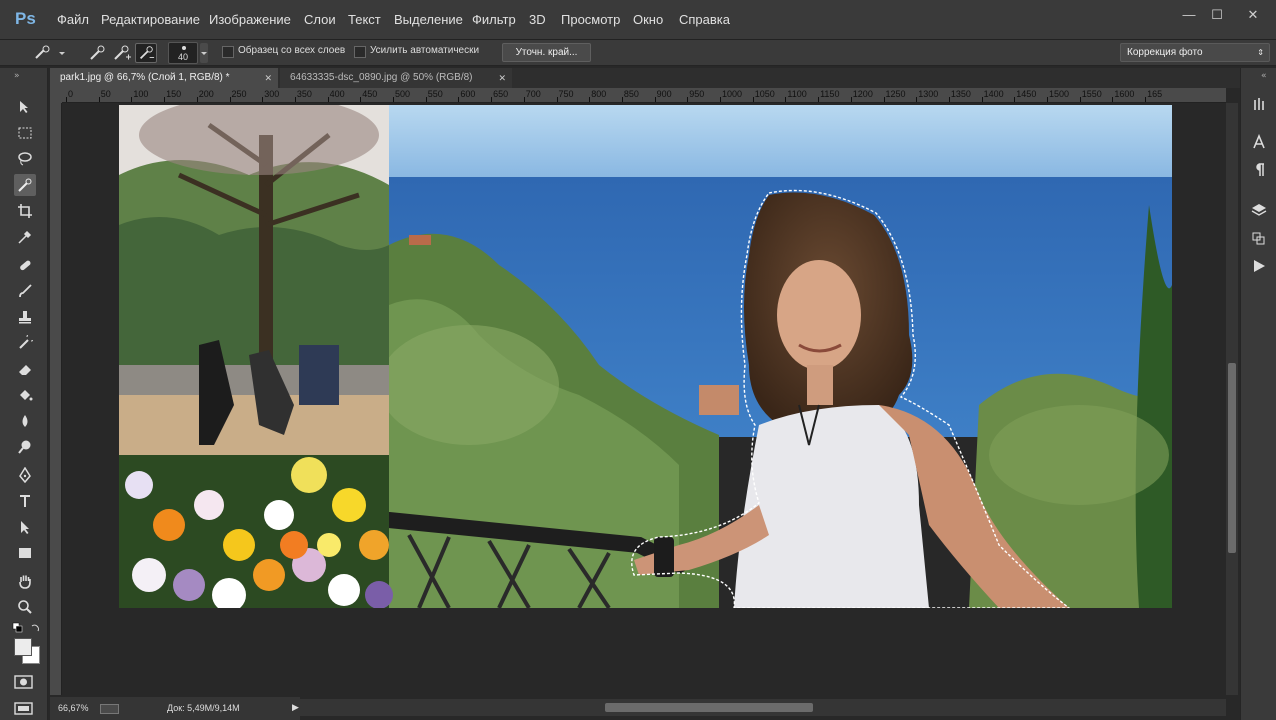 The height and width of the screenshot is (720, 1276). I want to click on path-selection-tool-icon, so click(25, 527).